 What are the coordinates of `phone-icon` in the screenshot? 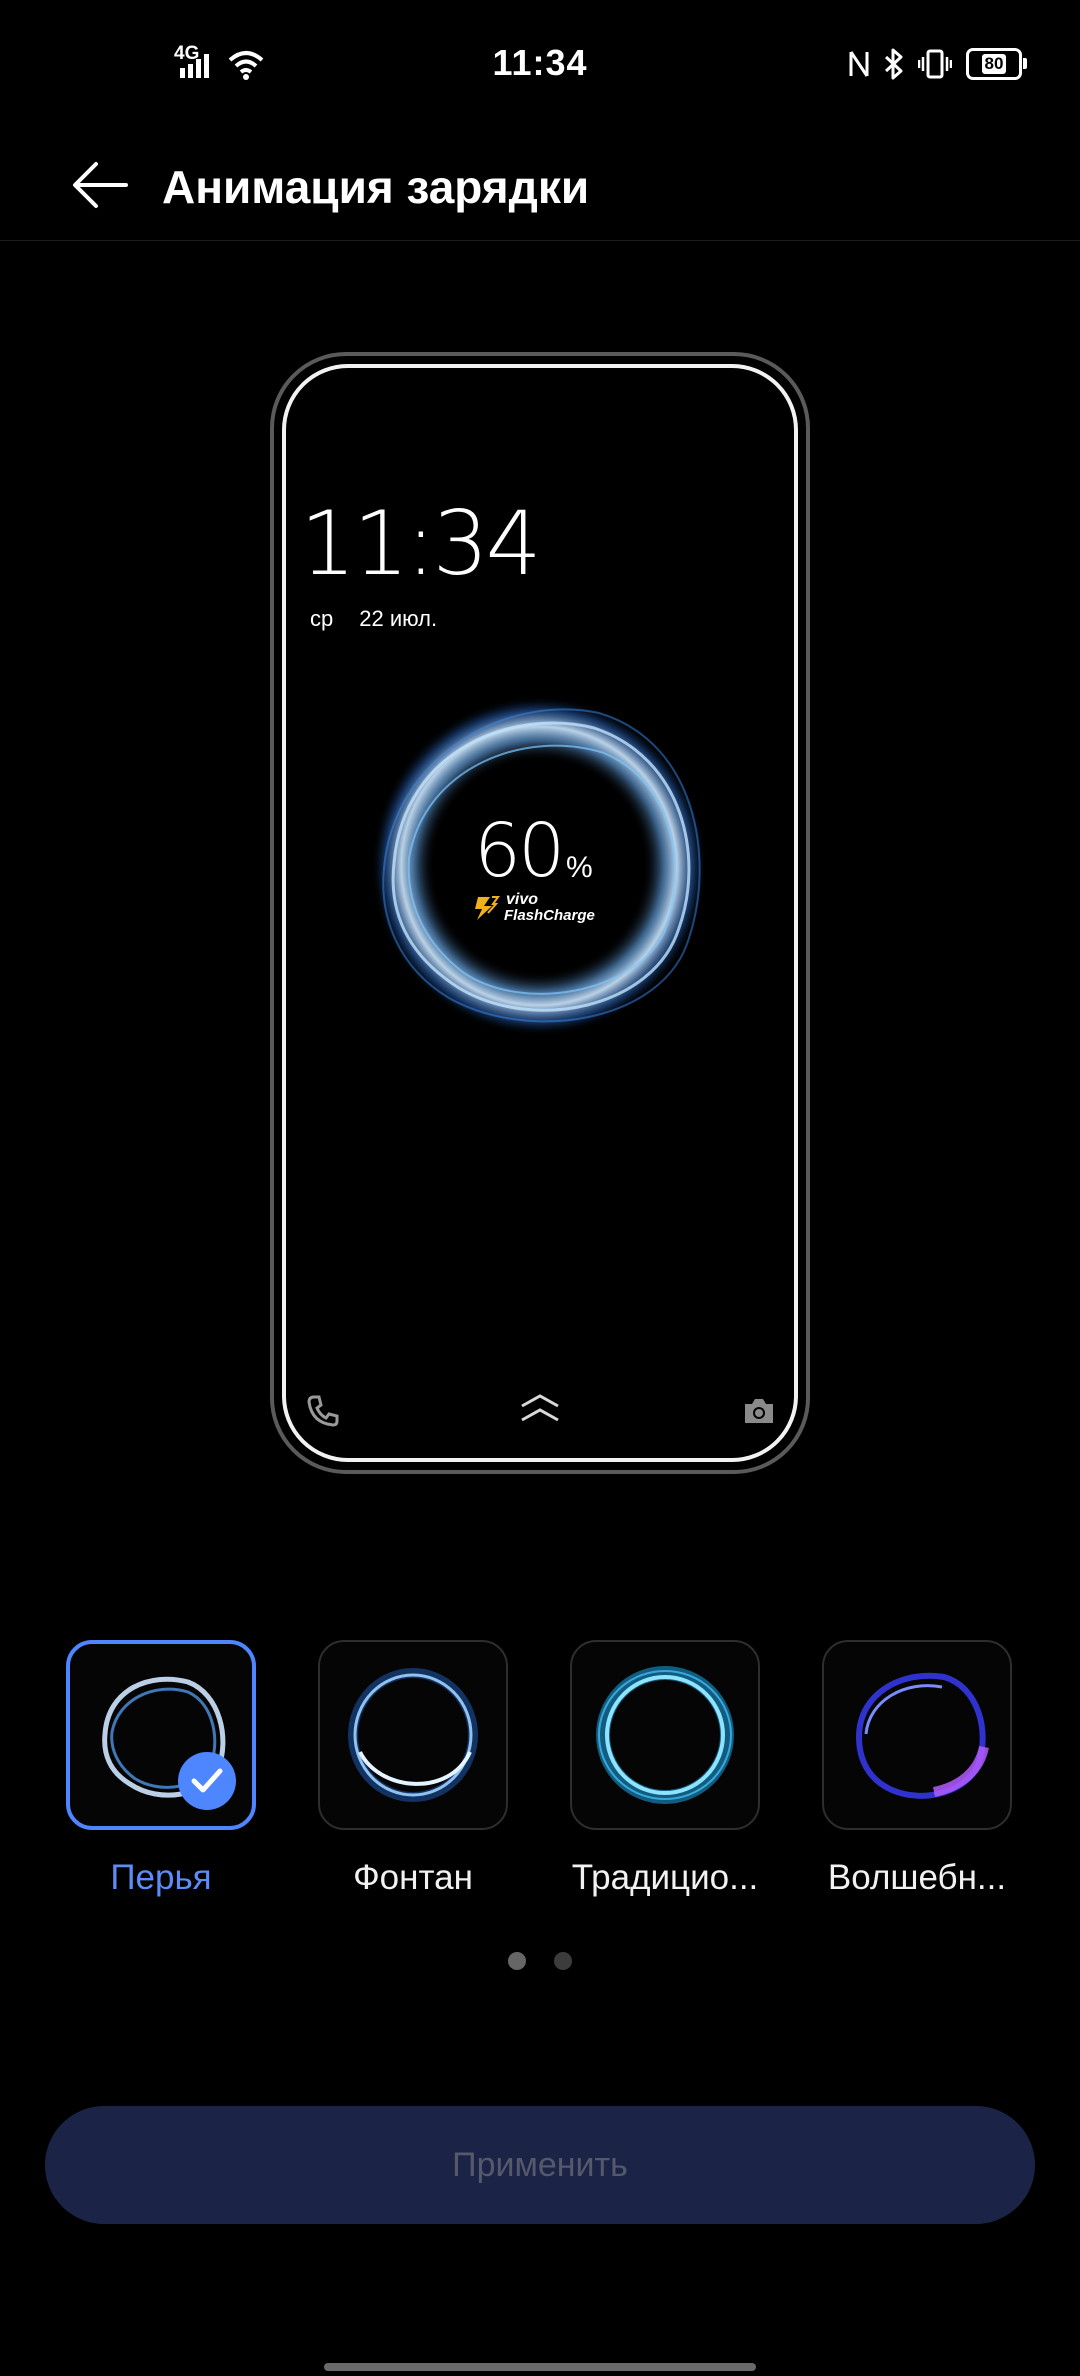 It's located at (323, 1411).